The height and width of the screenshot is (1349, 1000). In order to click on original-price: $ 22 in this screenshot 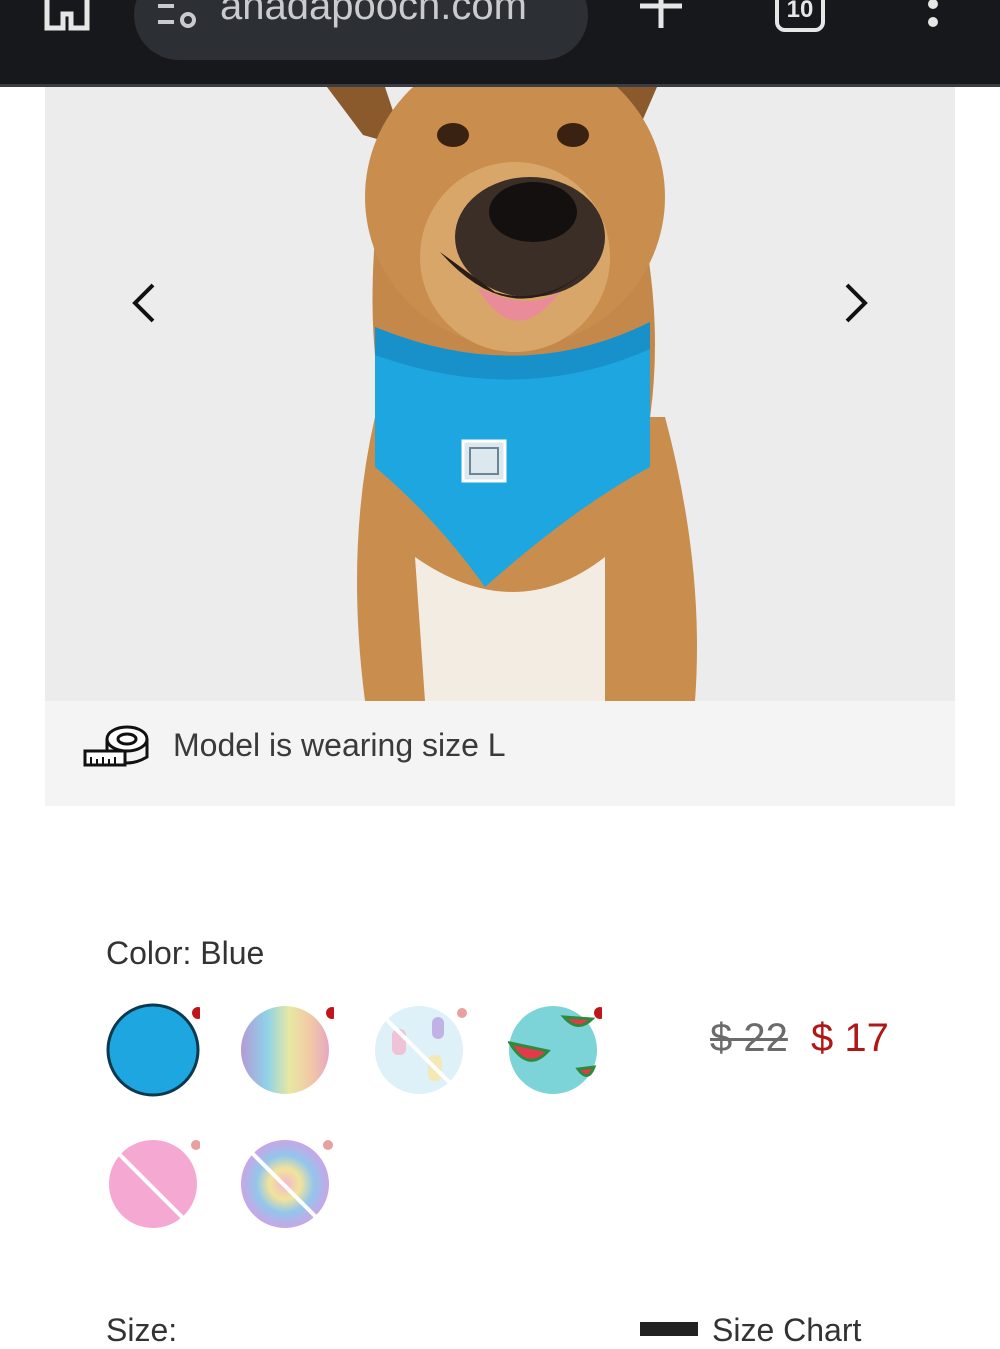, I will do `click(749, 1038)`.